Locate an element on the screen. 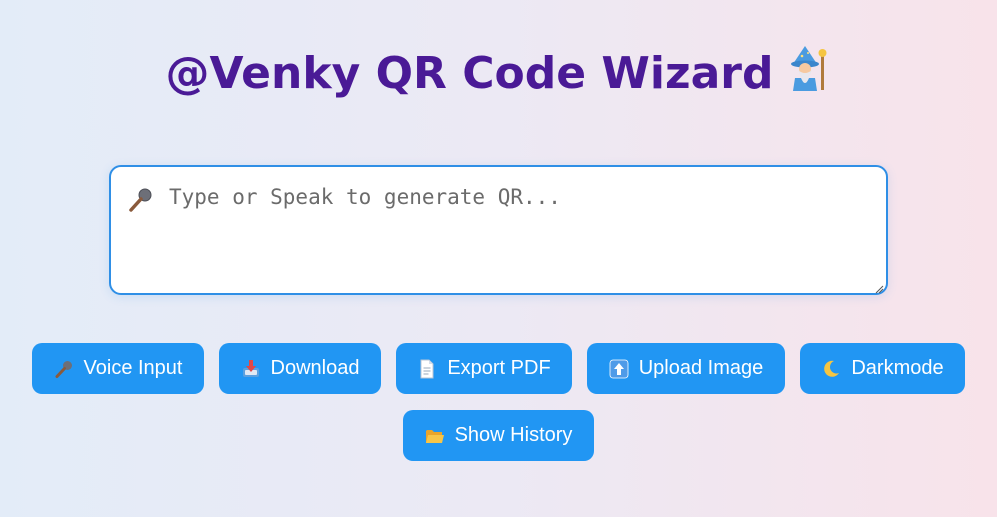 Image resolution: width=997 pixels, height=517 pixels. up-arrow-icon is located at coordinates (619, 369).